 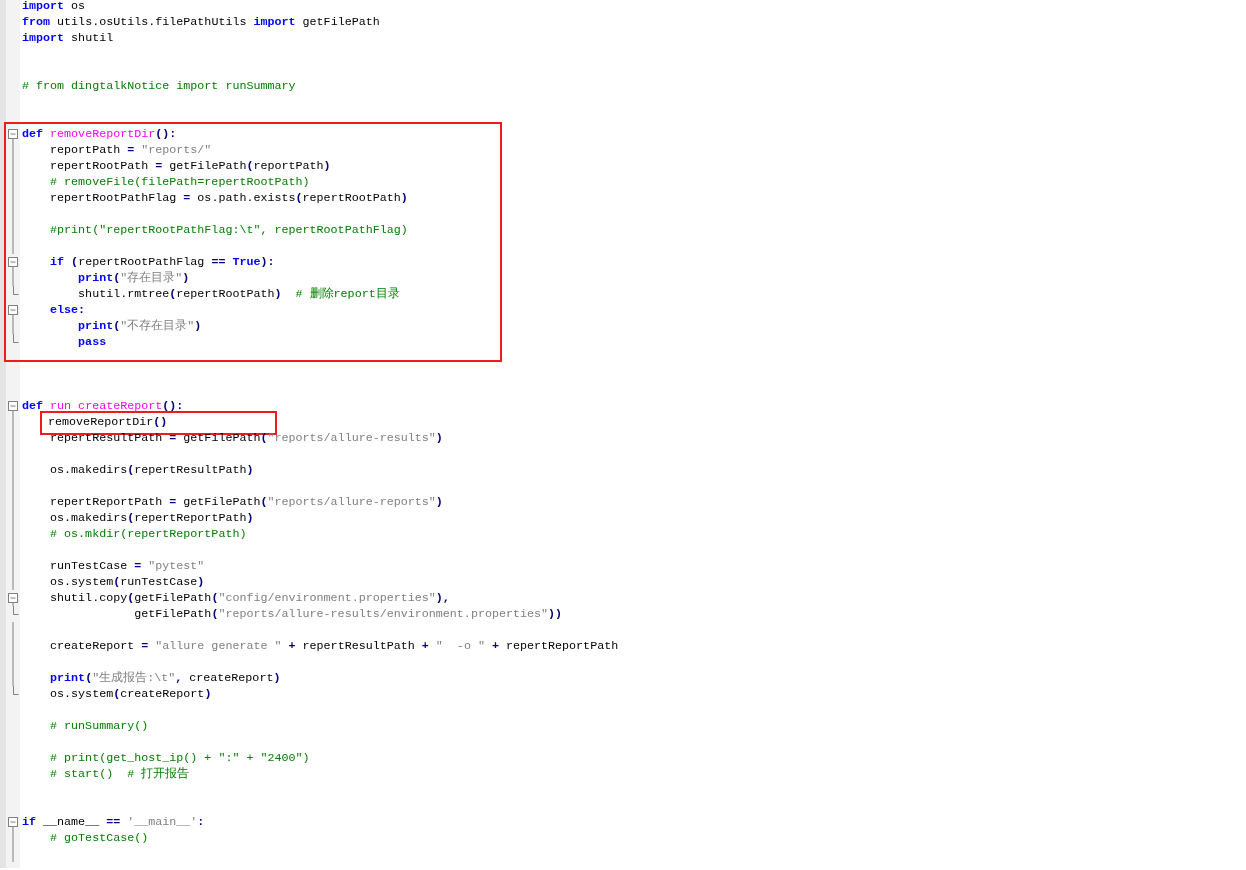 I want to click on code-line: createReport = "allure generate " + repertResultPath + " -o " + repertReportPath, so click(x=334, y=646).